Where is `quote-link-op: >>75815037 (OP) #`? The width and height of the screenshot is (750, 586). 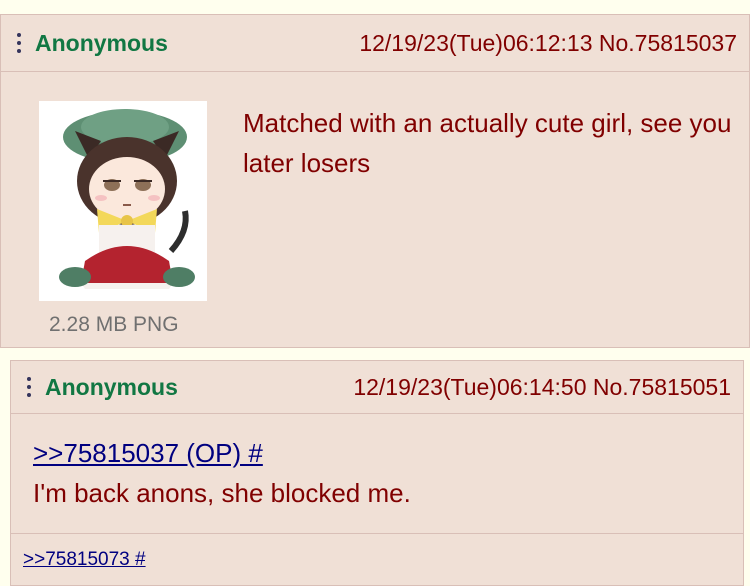 quote-link-op: >>75815037 (OP) # is located at coordinates (148, 453).